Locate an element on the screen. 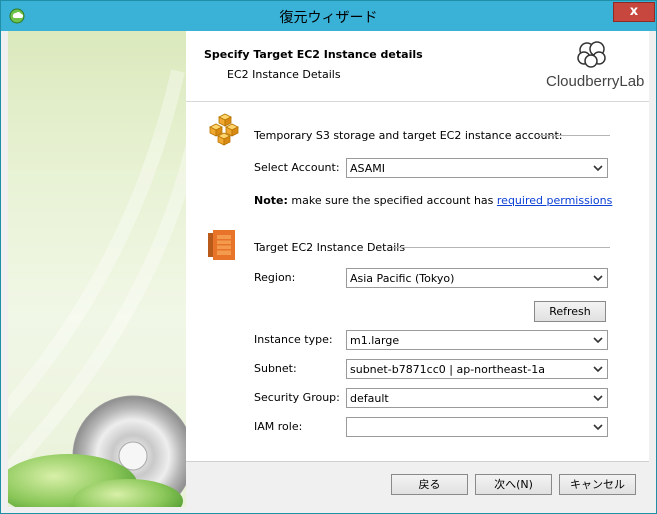 The width and height of the screenshot is (657, 514). subnet-label: Subnet: is located at coordinates (275, 368).